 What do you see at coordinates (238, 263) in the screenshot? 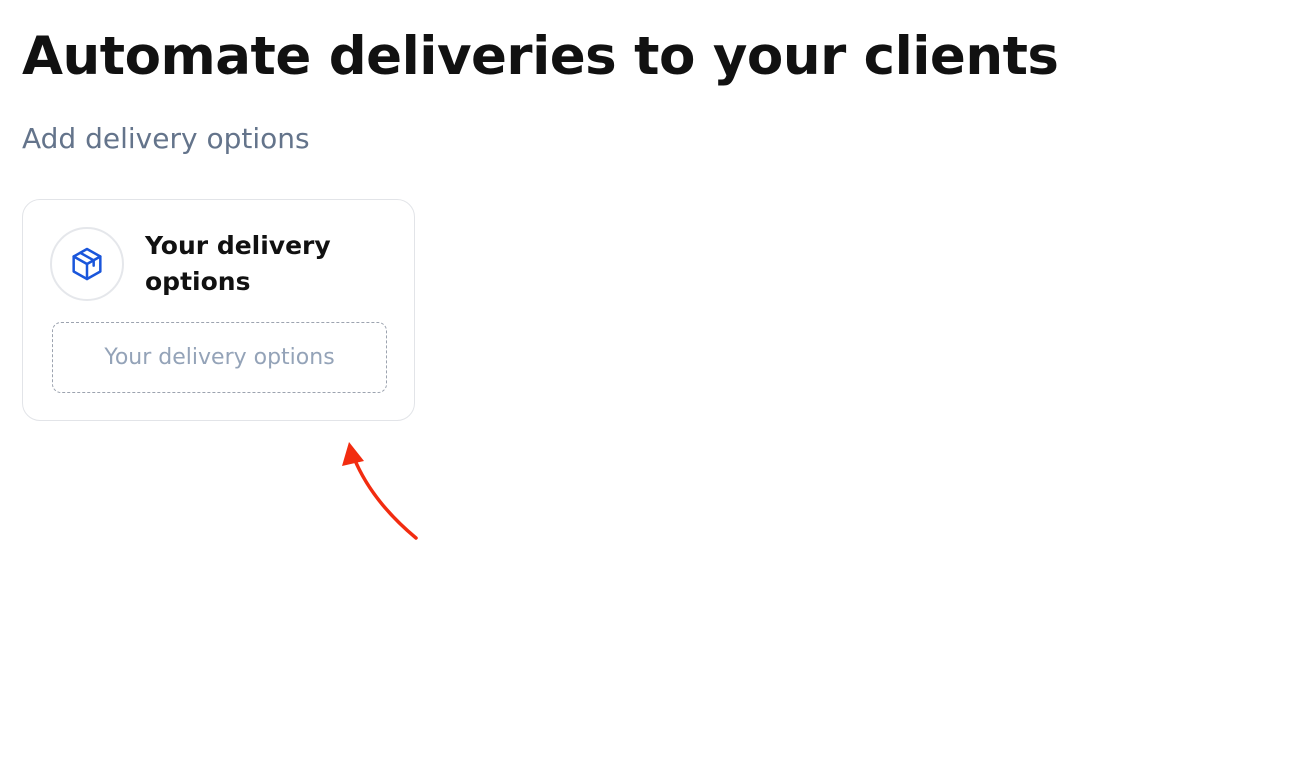
I see `card-title: Your delivery options` at bounding box center [238, 263].